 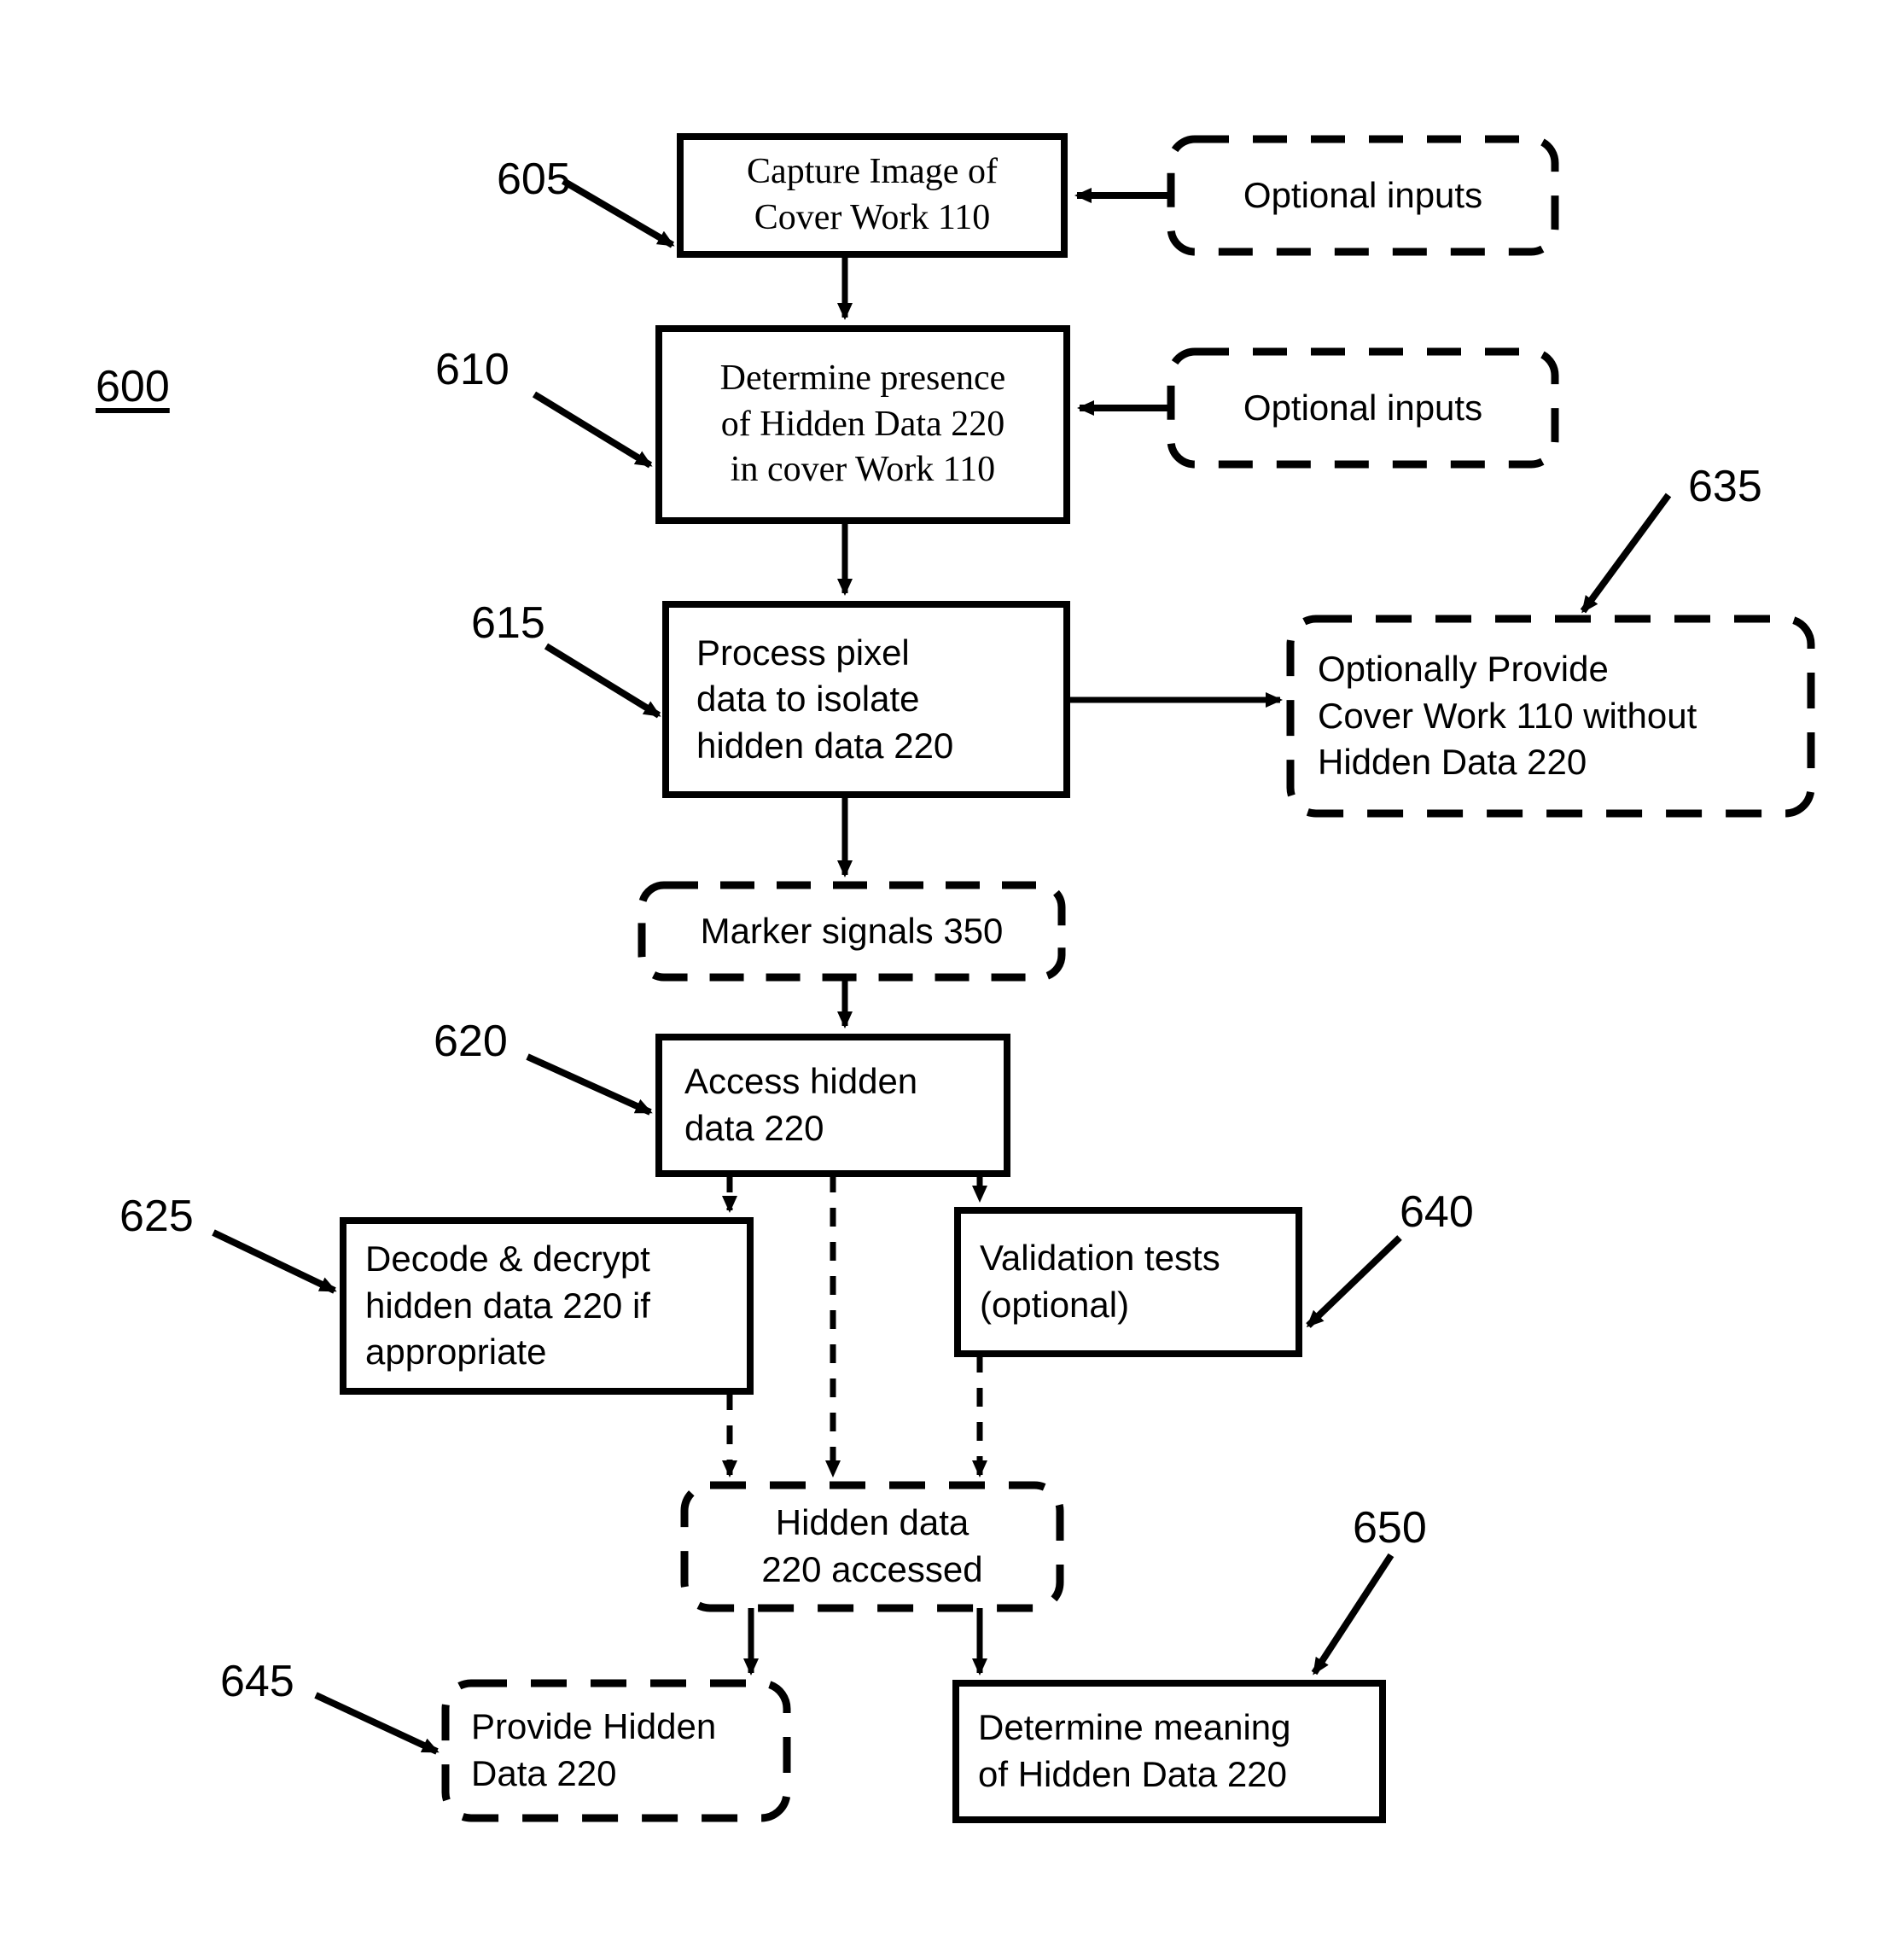 What do you see at coordinates (472, 369) in the screenshot?
I see `reference-numeral-610: 610` at bounding box center [472, 369].